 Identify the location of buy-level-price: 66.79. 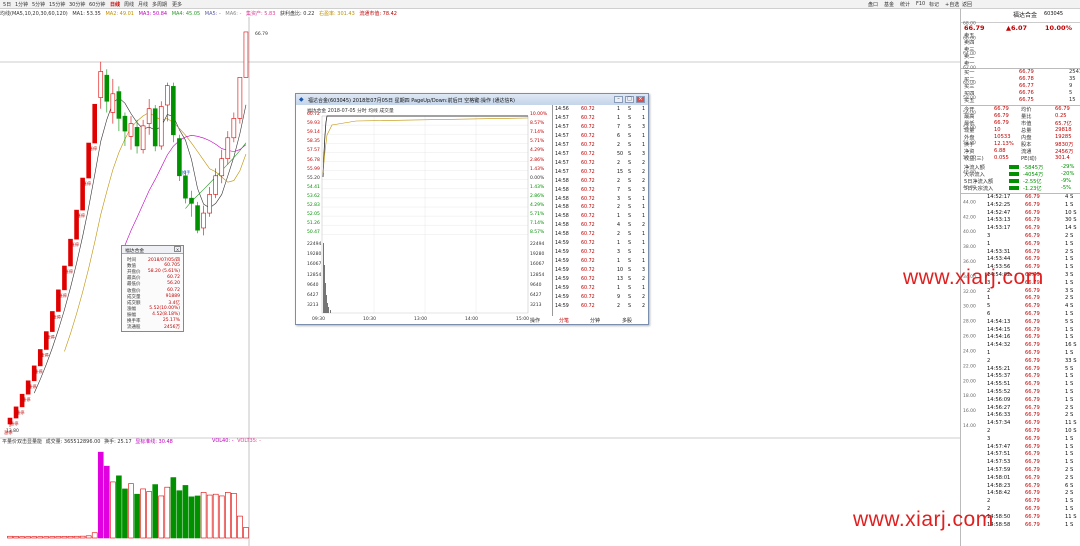
(1026, 72).